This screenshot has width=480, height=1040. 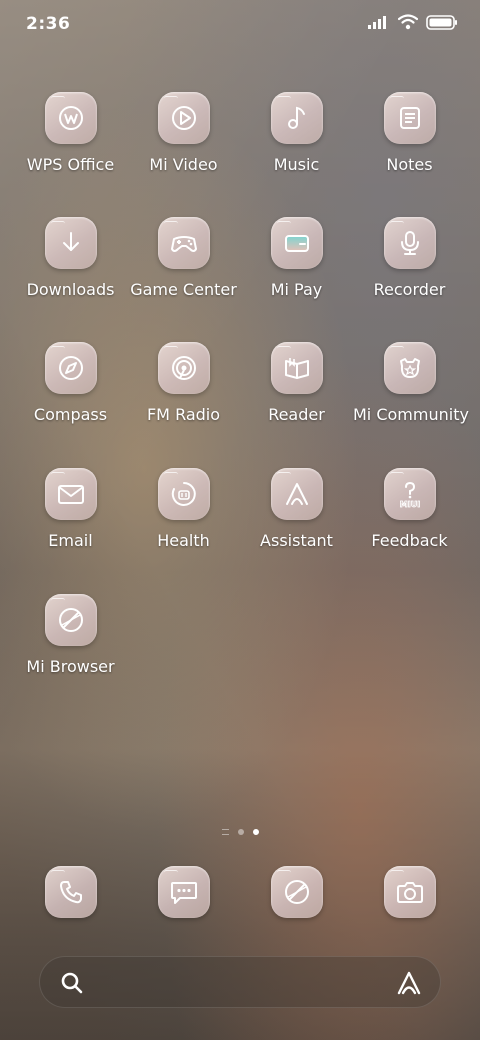 I want to click on app-email: Email, so click(x=70, y=509).